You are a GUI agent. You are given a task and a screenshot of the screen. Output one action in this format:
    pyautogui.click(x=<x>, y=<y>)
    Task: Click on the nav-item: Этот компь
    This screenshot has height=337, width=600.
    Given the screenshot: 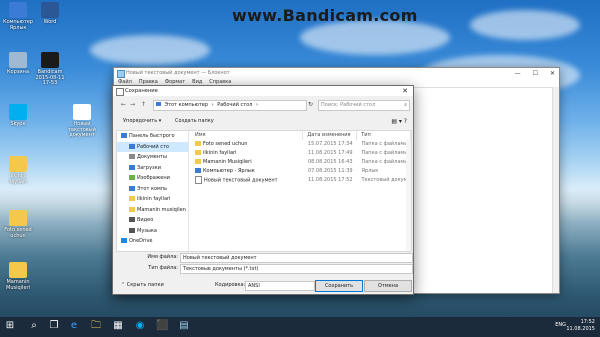 What is the action you would take?
    pyautogui.click(x=152, y=189)
    